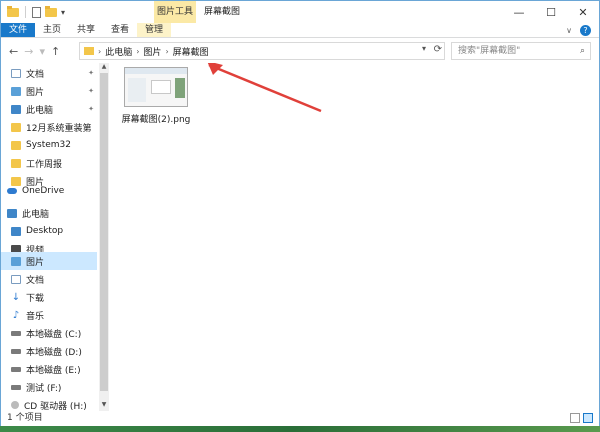 This screenshot has height=432, width=600. Describe the element at coordinates (120, 30) in the screenshot. I see `tab-view: 查看` at that location.